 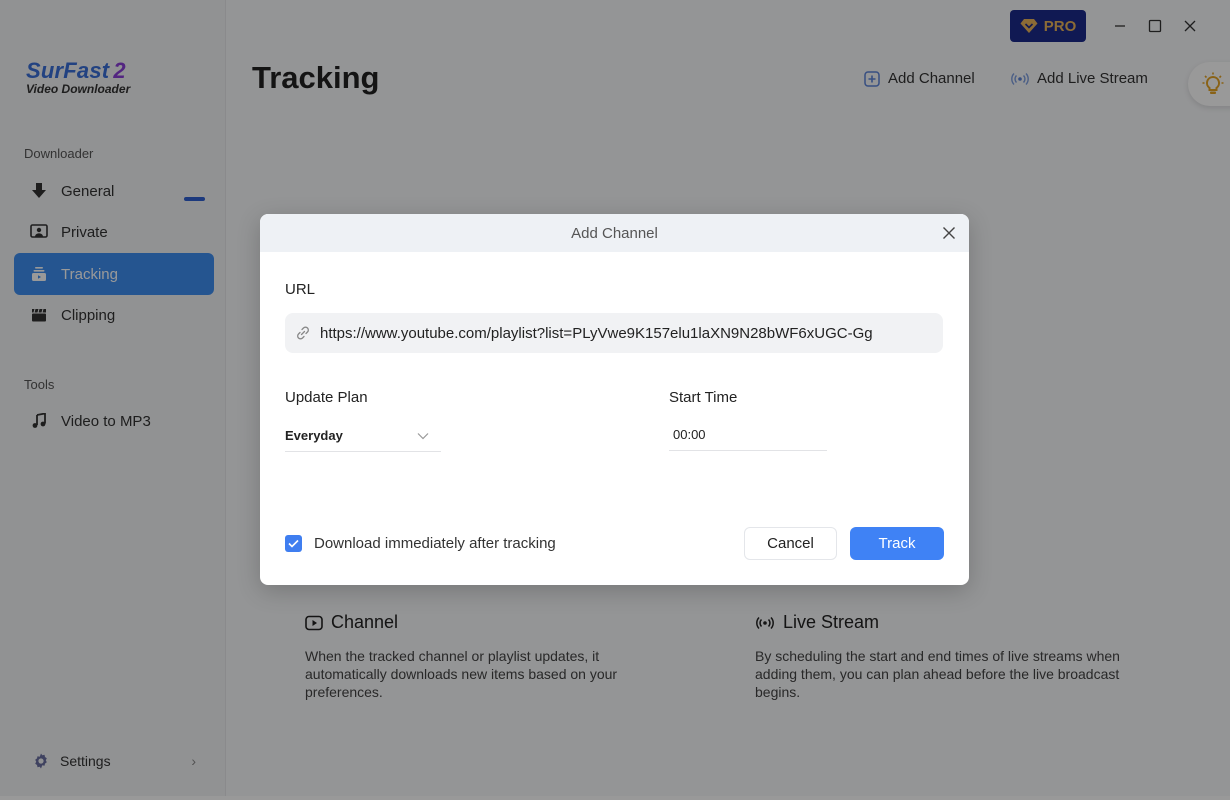 I want to click on dialog-title: Add Channel, so click(x=614, y=233).